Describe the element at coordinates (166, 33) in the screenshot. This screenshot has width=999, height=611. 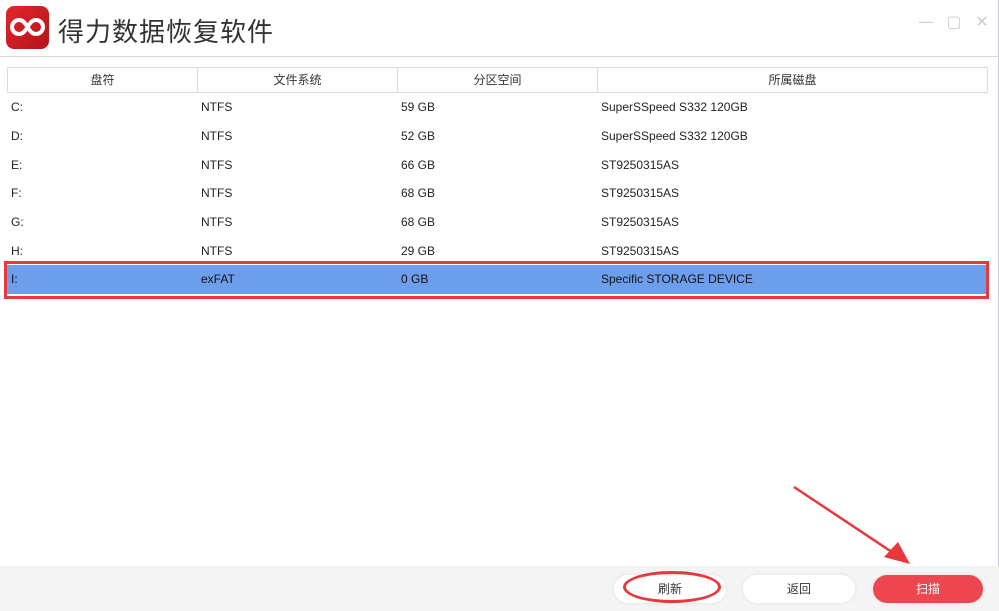
I see `app-title: 得力数据恢复软件` at that location.